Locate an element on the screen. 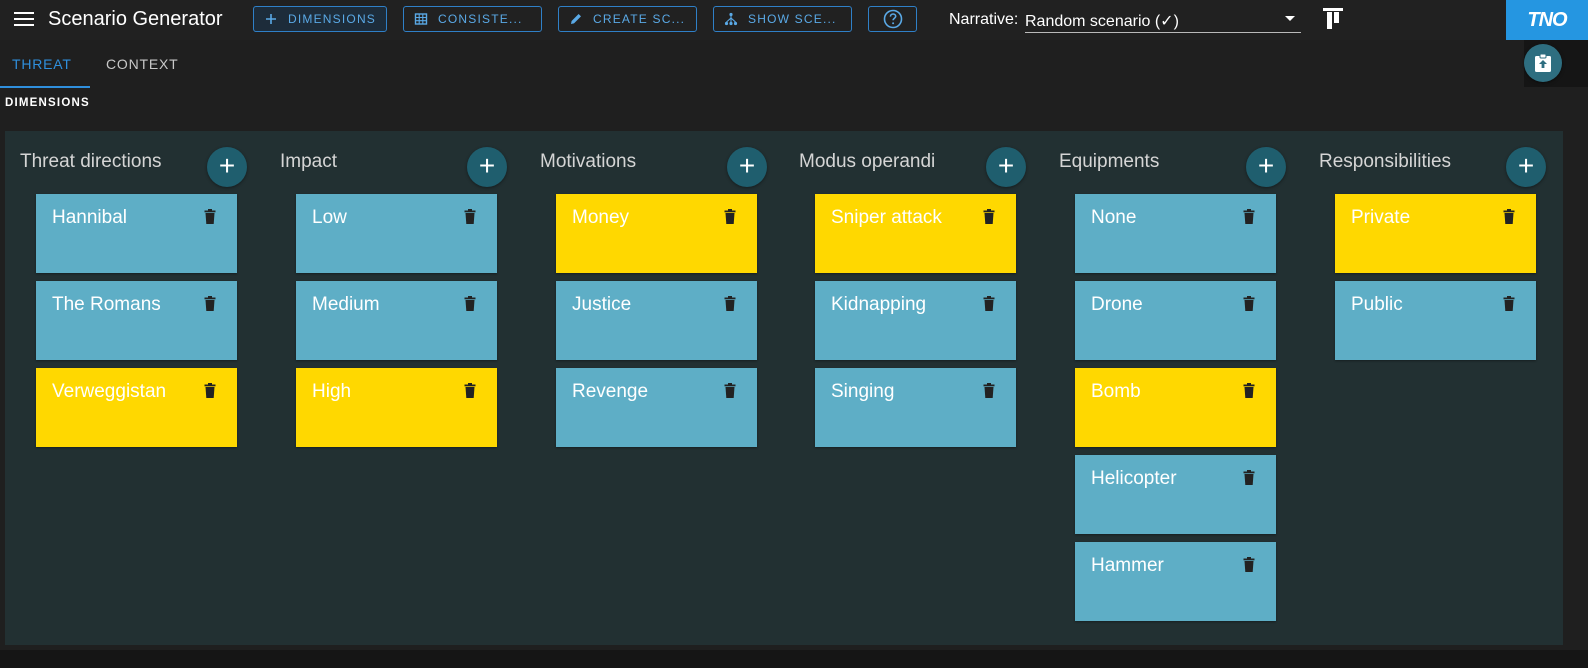 Image resolution: width=1588 pixels, height=668 pixels. clipboard-upload-icon is located at coordinates (1543, 63).